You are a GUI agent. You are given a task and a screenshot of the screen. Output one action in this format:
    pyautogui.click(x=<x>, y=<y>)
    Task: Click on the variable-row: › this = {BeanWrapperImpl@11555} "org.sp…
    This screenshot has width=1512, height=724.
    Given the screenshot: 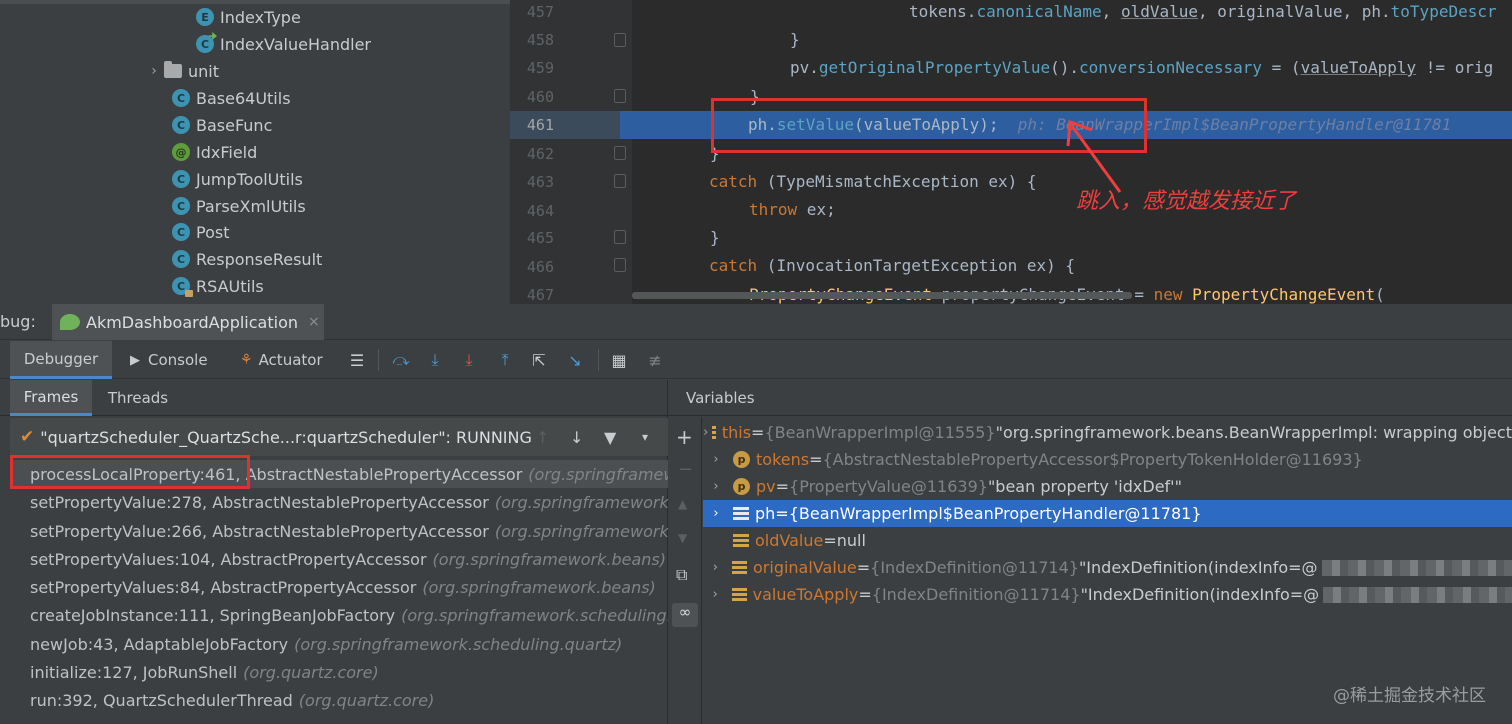 What is the action you would take?
    pyautogui.click(x=1107, y=432)
    